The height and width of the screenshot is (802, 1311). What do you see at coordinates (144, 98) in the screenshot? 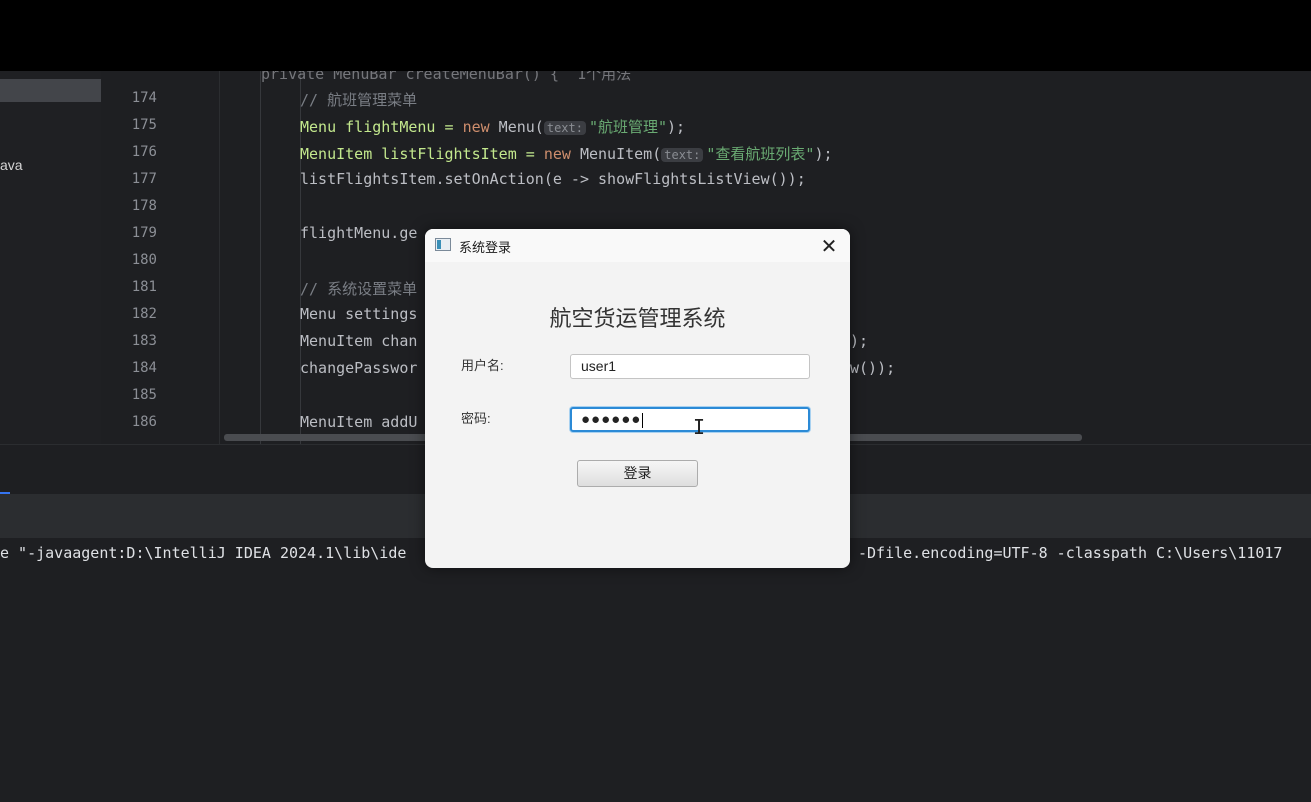
I see `line-number: 174` at bounding box center [144, 98].